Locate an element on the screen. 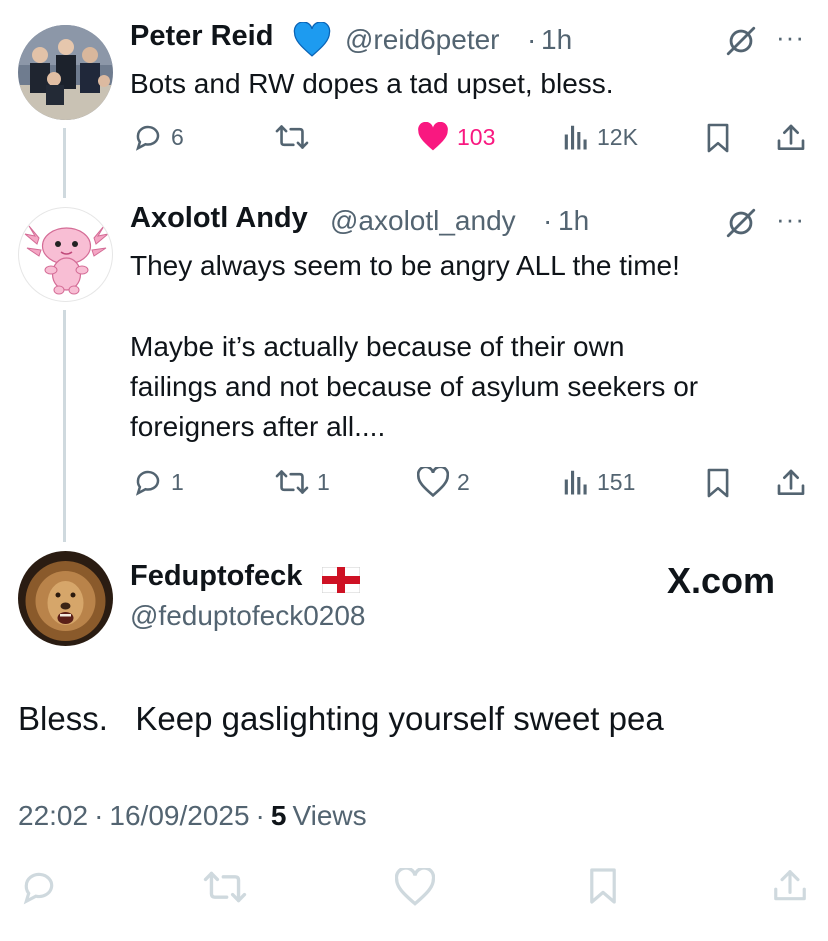 The width and height of the screenshot is (828, 941). verified-heart-icon is located at coordinates (312, 42).